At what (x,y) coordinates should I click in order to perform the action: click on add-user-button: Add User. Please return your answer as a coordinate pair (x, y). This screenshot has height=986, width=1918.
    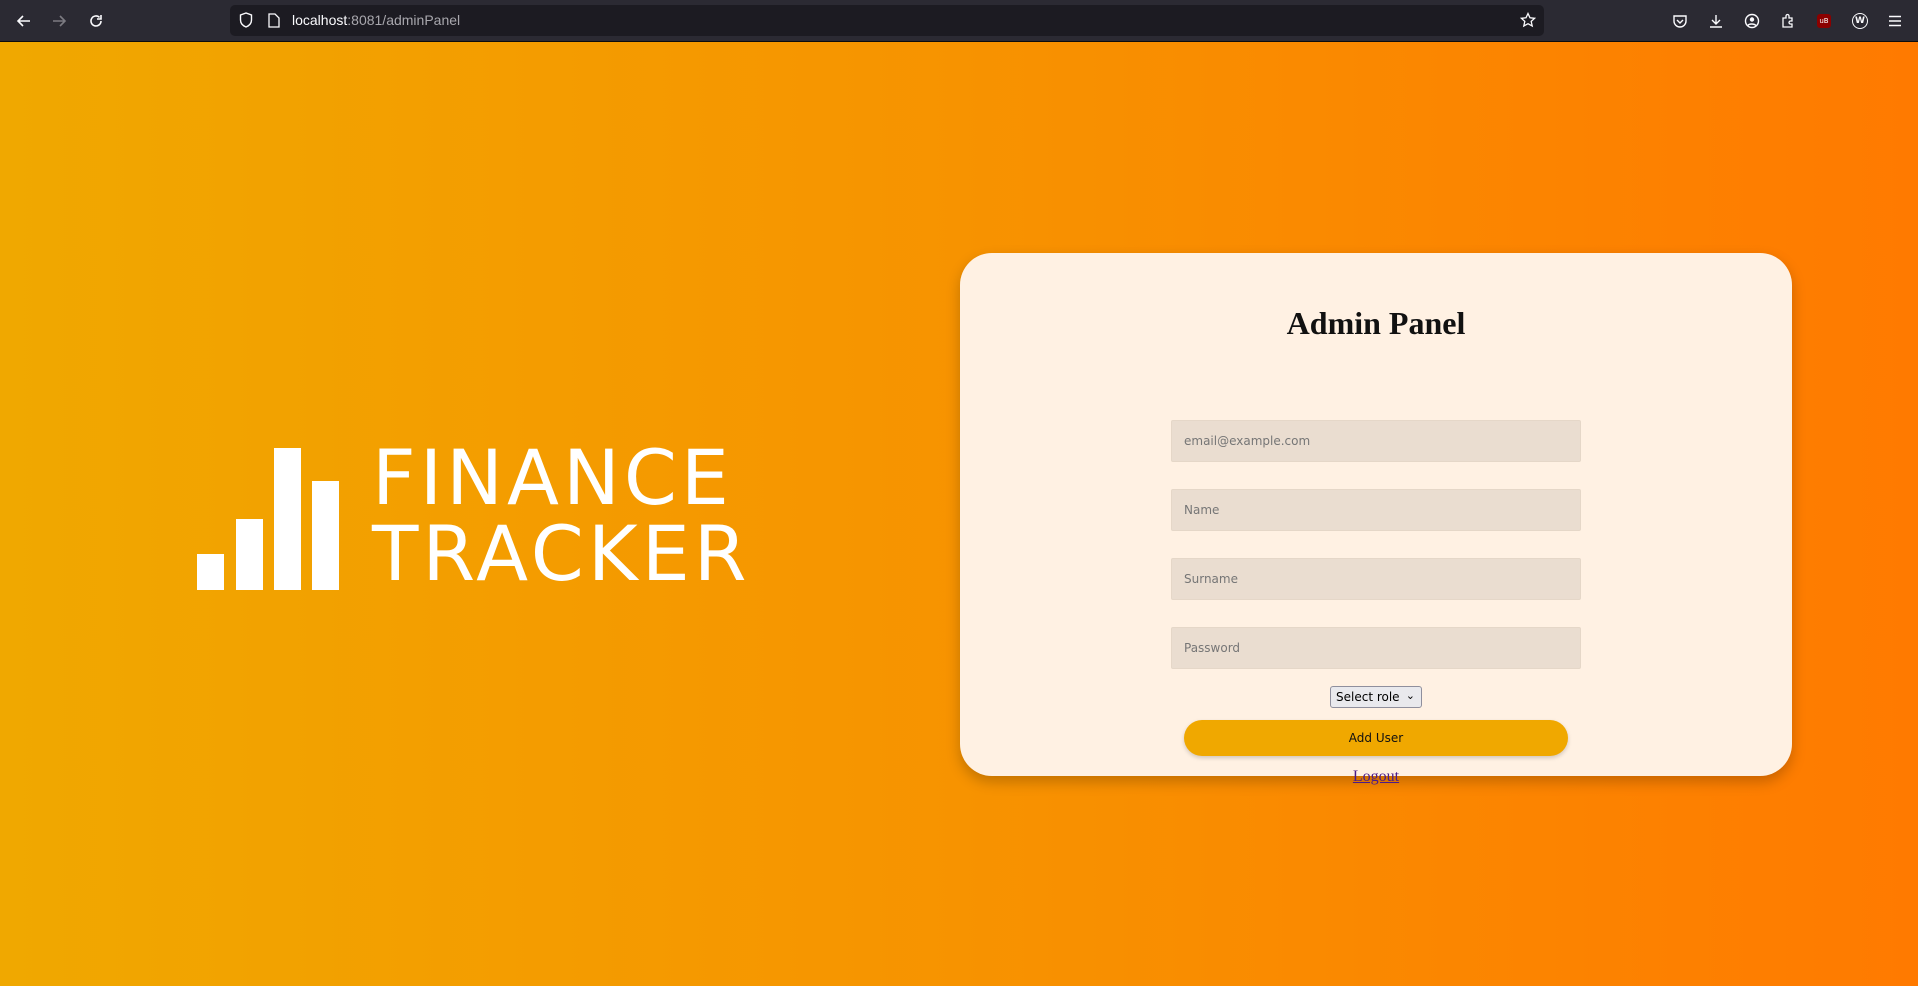
    Looking at the image, I should click on (1376, 738).